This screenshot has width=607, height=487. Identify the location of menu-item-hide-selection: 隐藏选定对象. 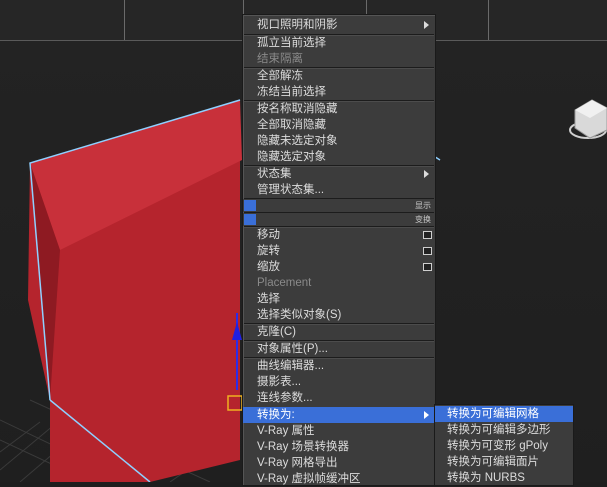
(339, 157).